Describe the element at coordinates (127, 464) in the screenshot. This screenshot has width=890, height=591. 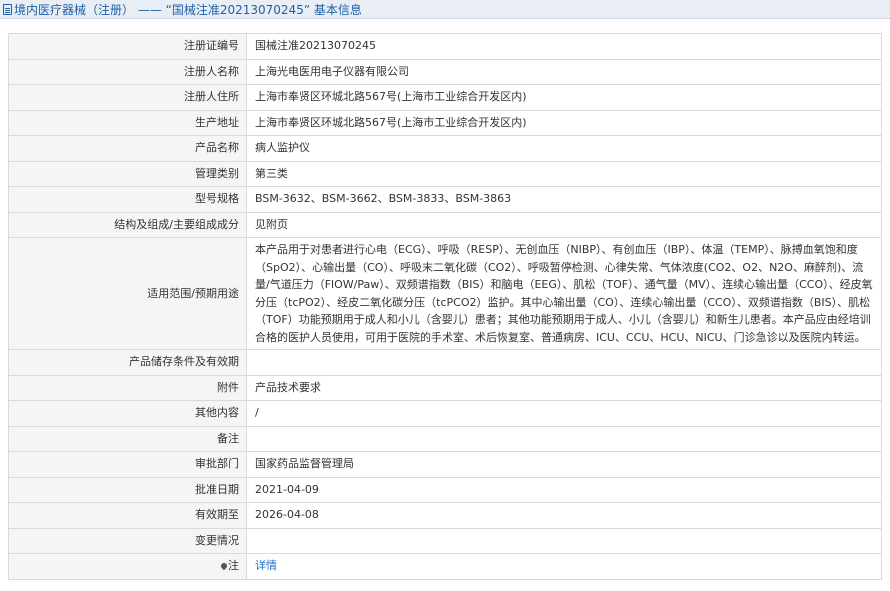
I see `row-label: 审批部门` at that location.